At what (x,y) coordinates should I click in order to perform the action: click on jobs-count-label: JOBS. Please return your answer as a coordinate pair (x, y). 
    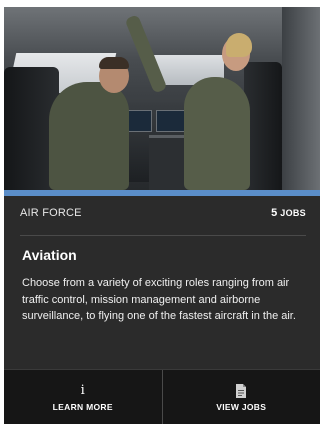
    Looking at the image, I should click on (293, 213).